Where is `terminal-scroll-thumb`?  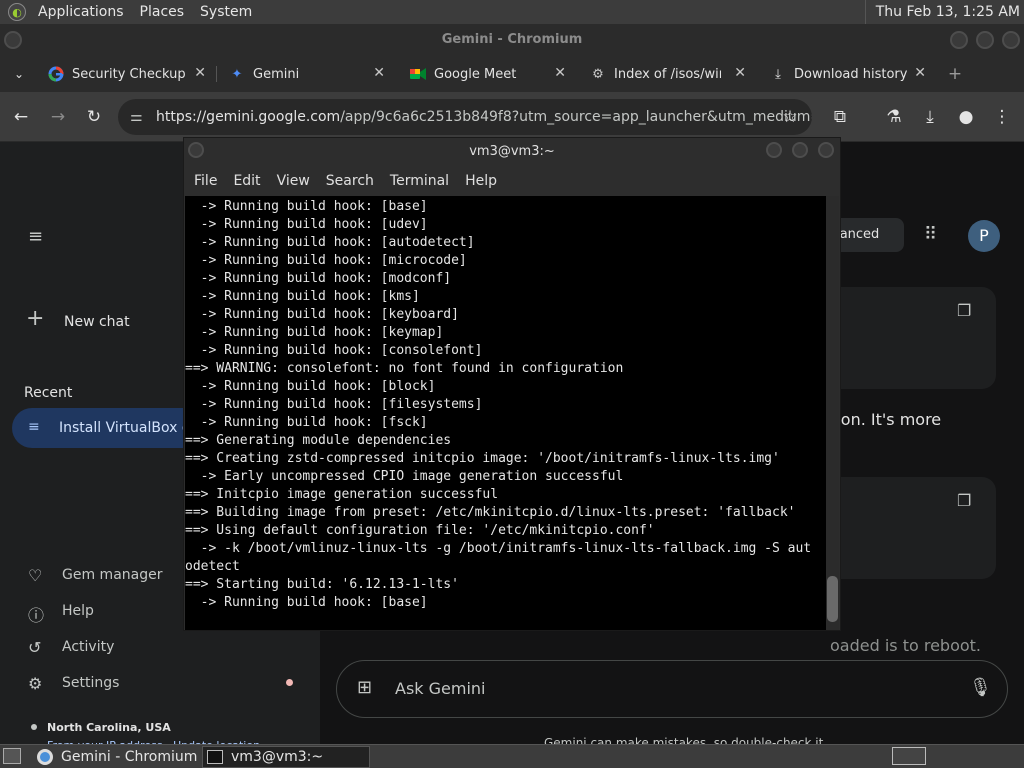
terminal-scroll-thumb is located at coordinates (832, 599).